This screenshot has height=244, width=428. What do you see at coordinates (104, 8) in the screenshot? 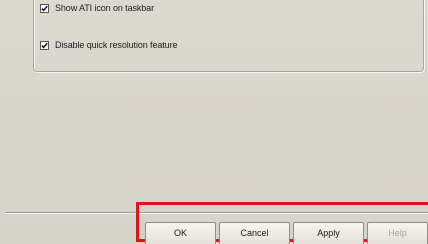
I see `show-ati-icon-label: Show ATI icon on taskbar` at bounding box center [104, 8].